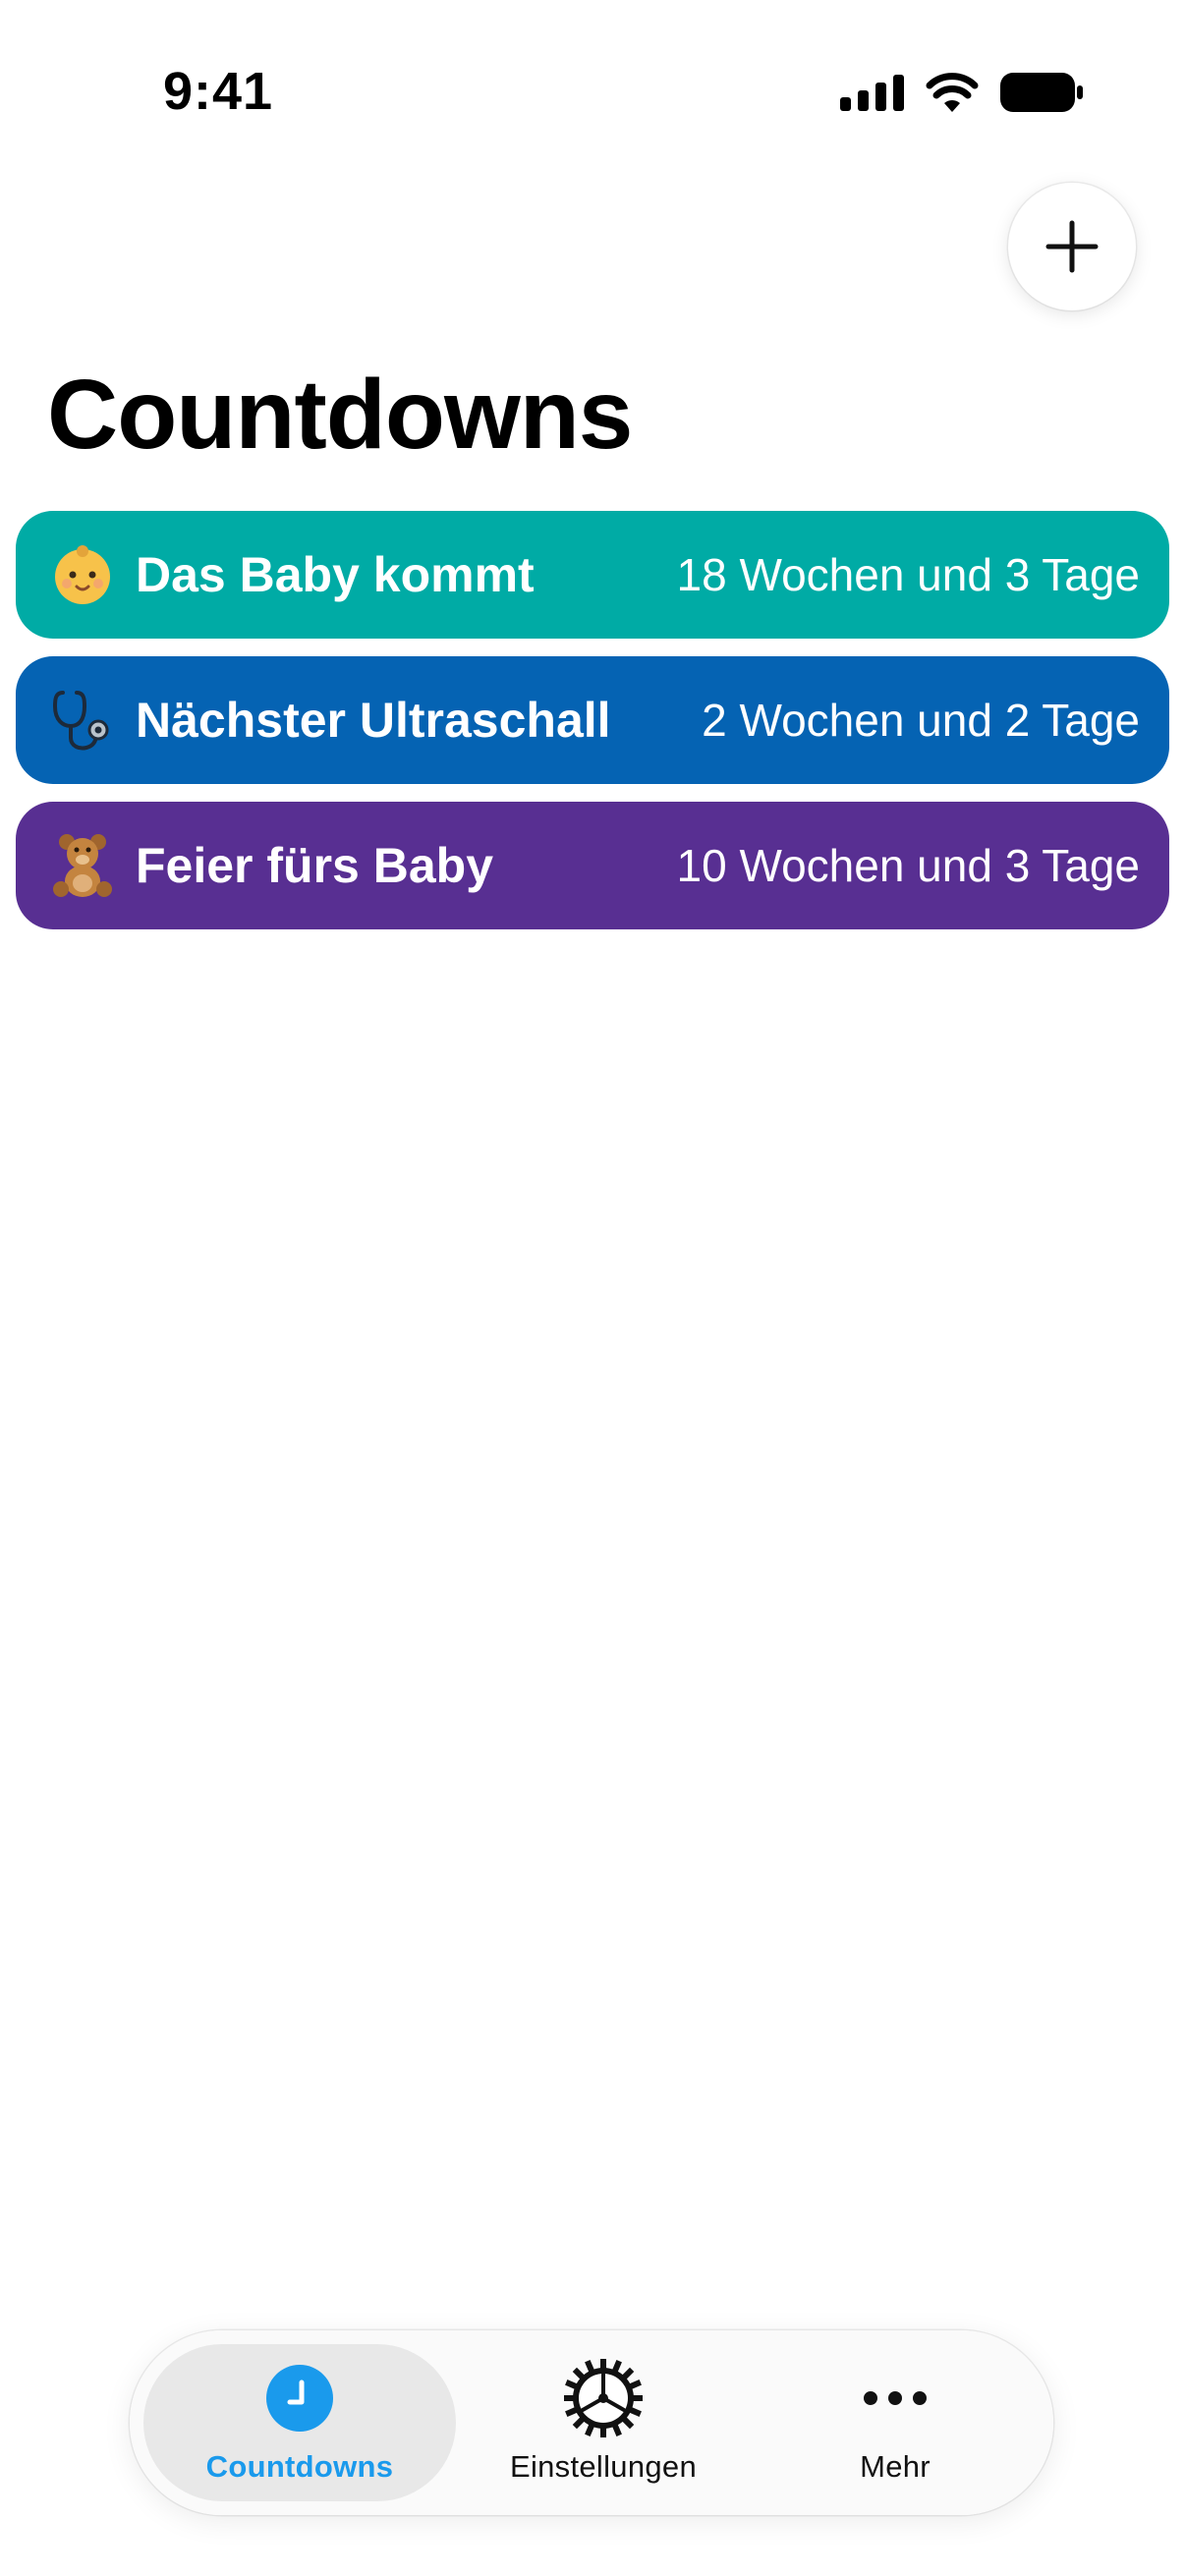 Image resolution: width=1185 pixels, height=2576 pixels. I want to click on countdown-card-party: Feier fürs Baby 10 Wochen und 3 Tage, so click(592, 865).